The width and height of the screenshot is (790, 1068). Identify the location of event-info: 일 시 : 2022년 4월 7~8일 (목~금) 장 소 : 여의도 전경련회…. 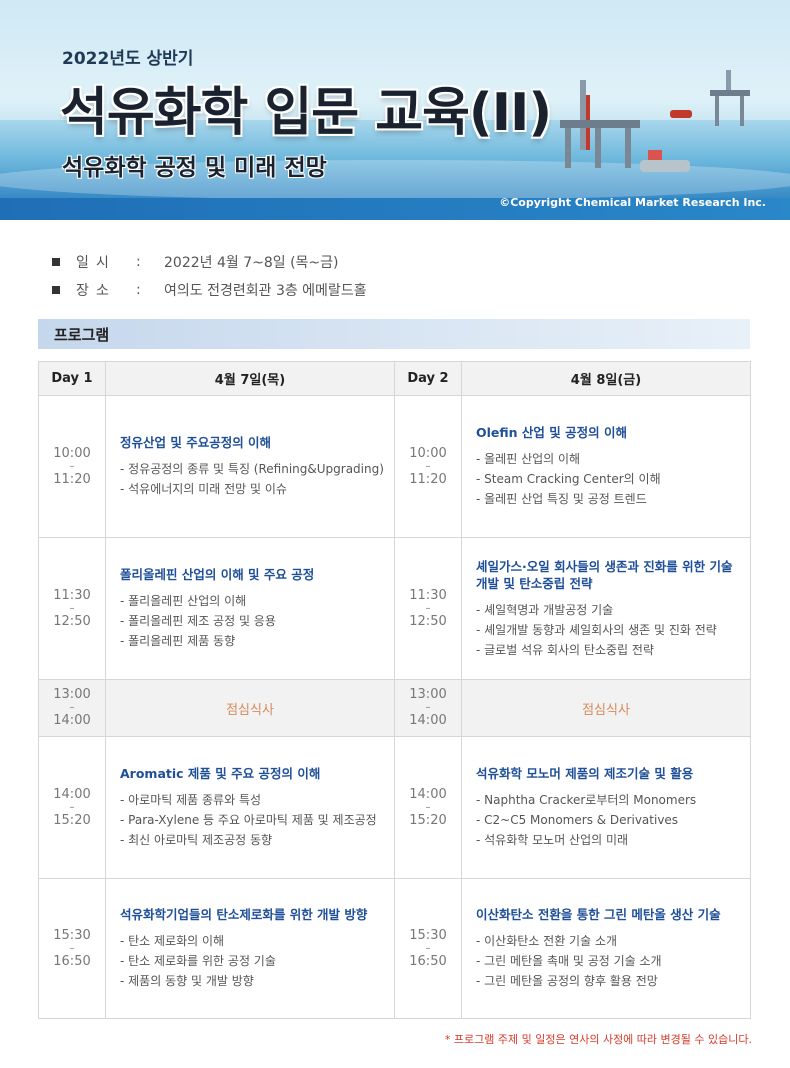
(209, 276).